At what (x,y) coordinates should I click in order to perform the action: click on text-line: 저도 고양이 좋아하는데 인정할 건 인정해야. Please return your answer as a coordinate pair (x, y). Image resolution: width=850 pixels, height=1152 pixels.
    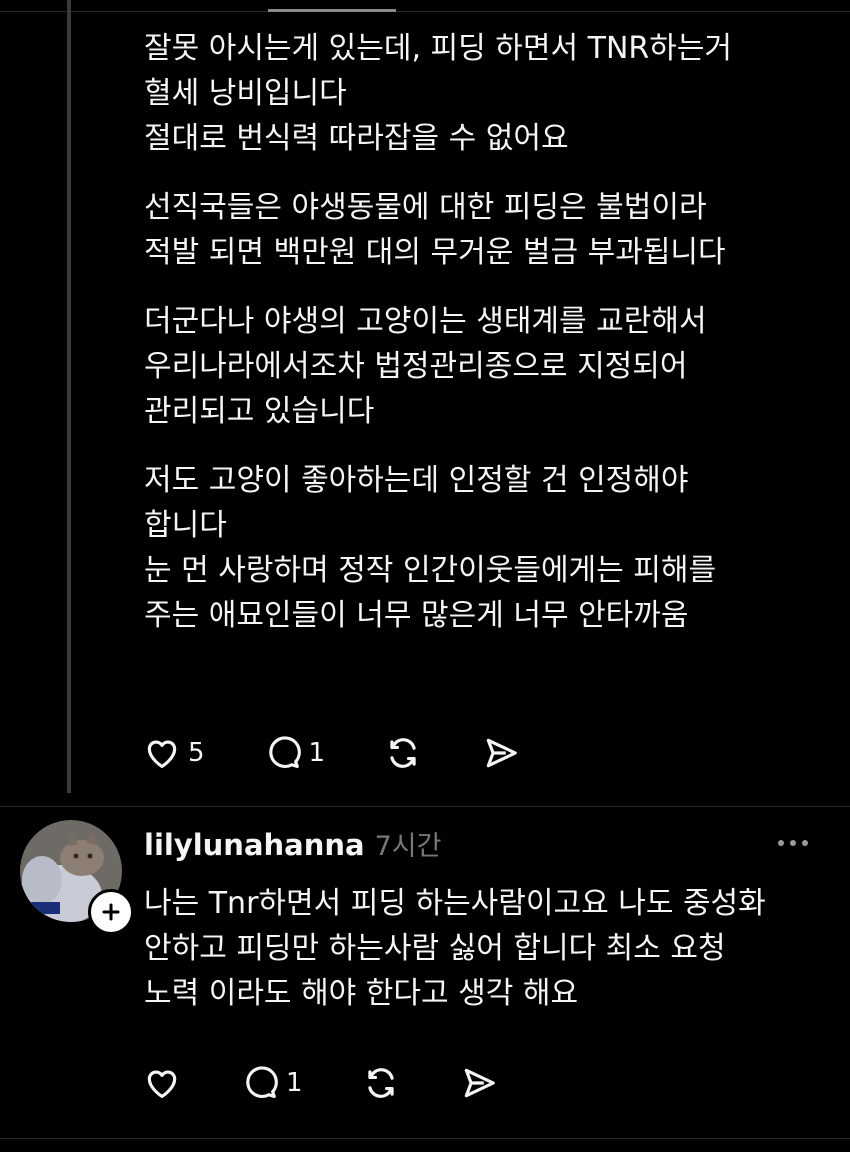
    Looking at the image, I should click on (416, 480).